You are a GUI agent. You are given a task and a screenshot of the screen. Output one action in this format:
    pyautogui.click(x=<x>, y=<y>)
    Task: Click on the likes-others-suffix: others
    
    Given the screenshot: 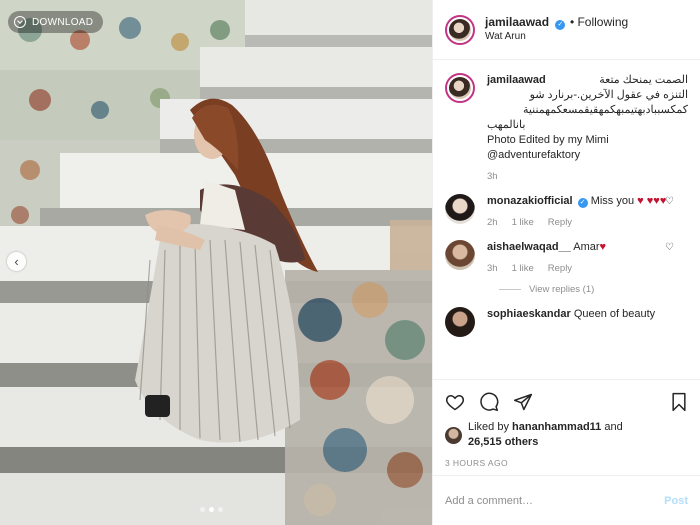 What is the action you would take?
    pyautogui.click(x=520, y=442)
    